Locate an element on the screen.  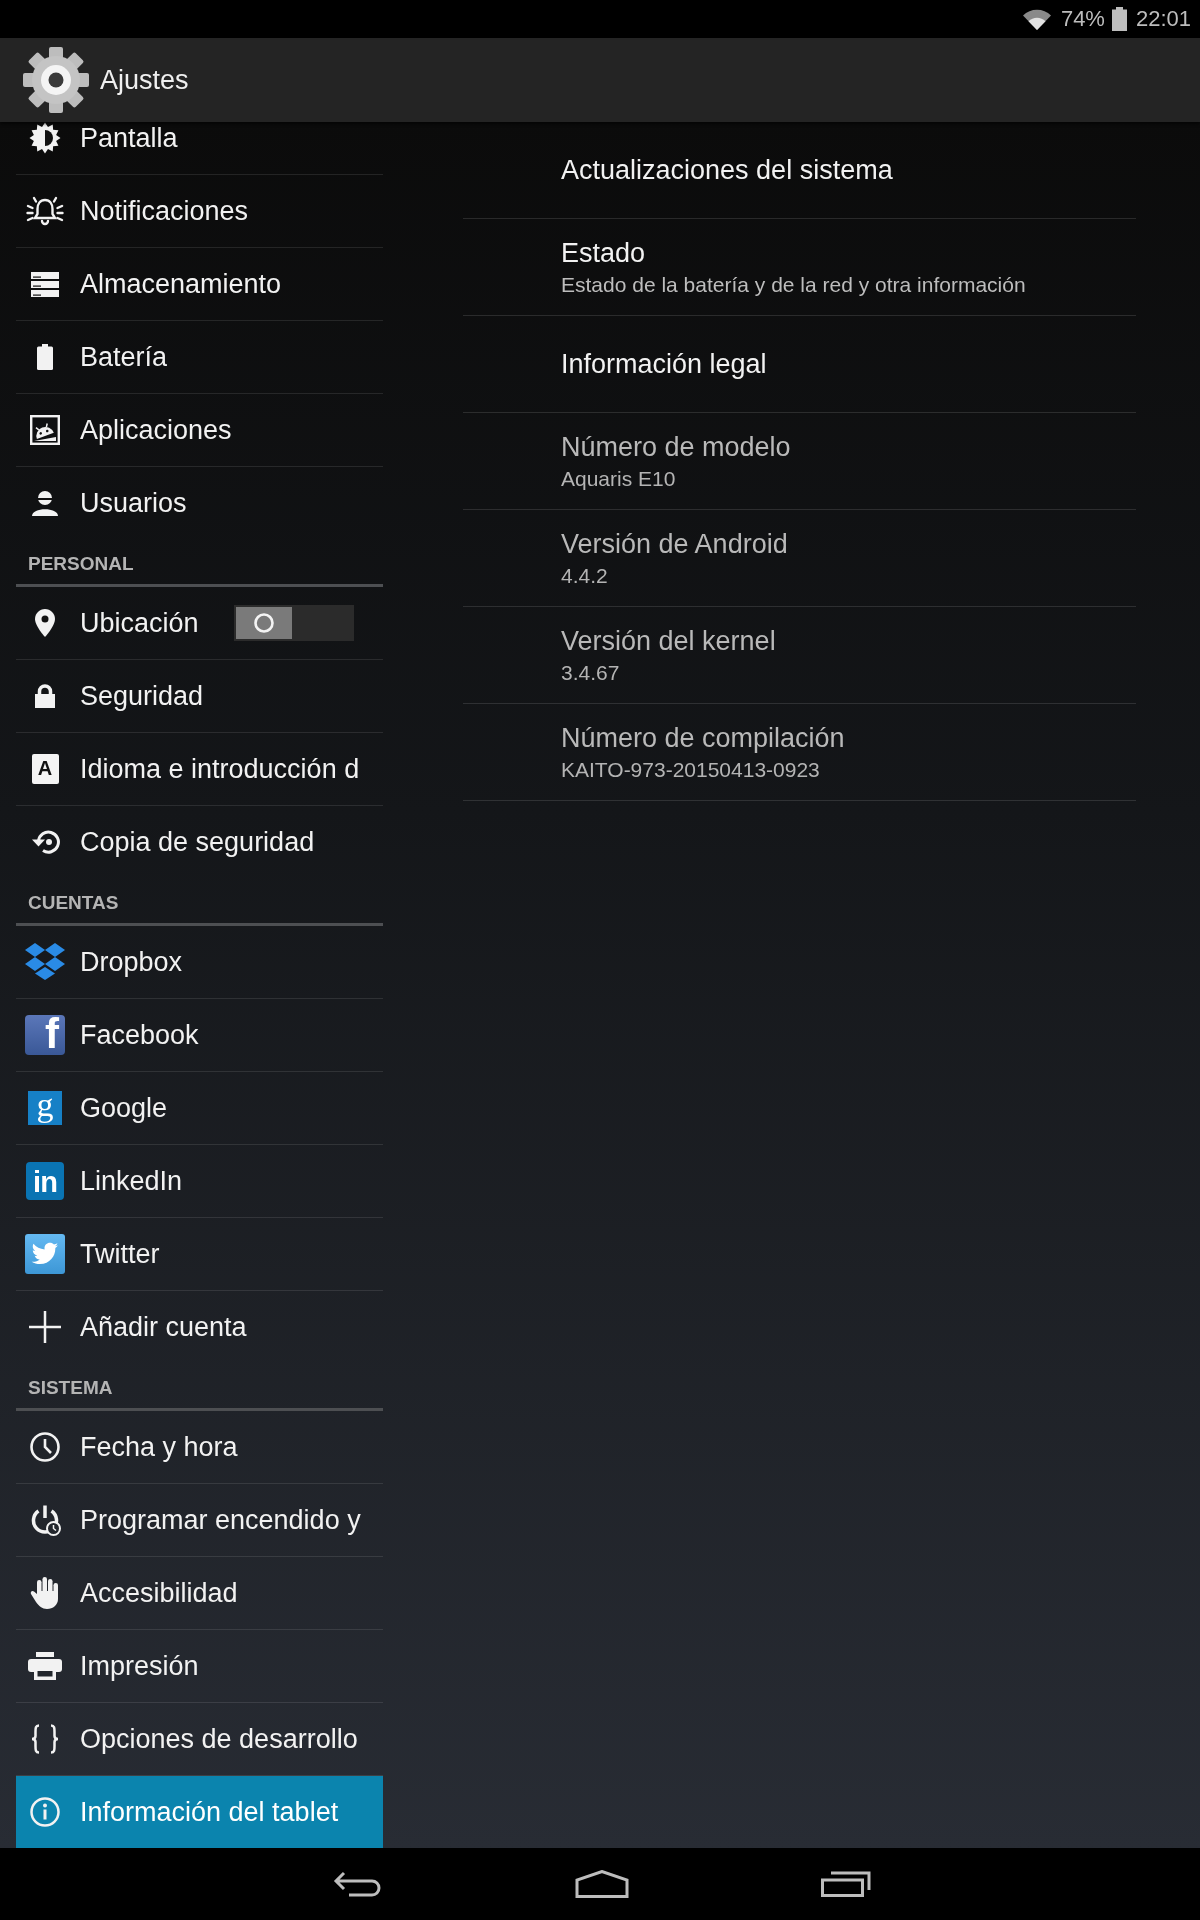
sidebar-item: Notificaciones is located at coordinates (199, 211).